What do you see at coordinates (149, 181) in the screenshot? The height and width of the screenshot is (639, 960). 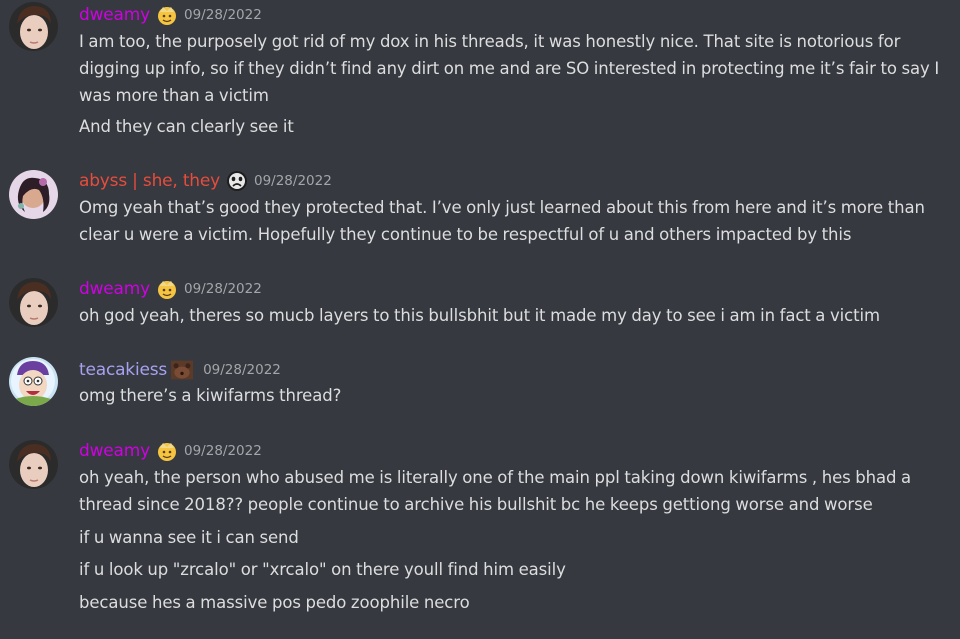 I see `author-name: abyss | she, they` at bounding box center [149, 181].